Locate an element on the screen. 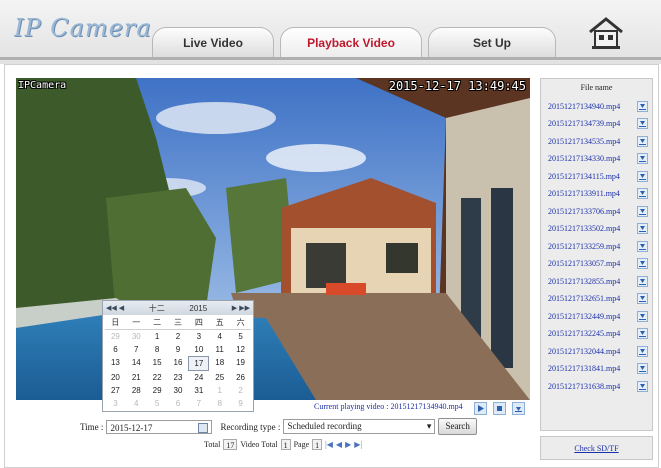  file-list-item: 20151217131841.mp4 is located at coordinates (598, 369).